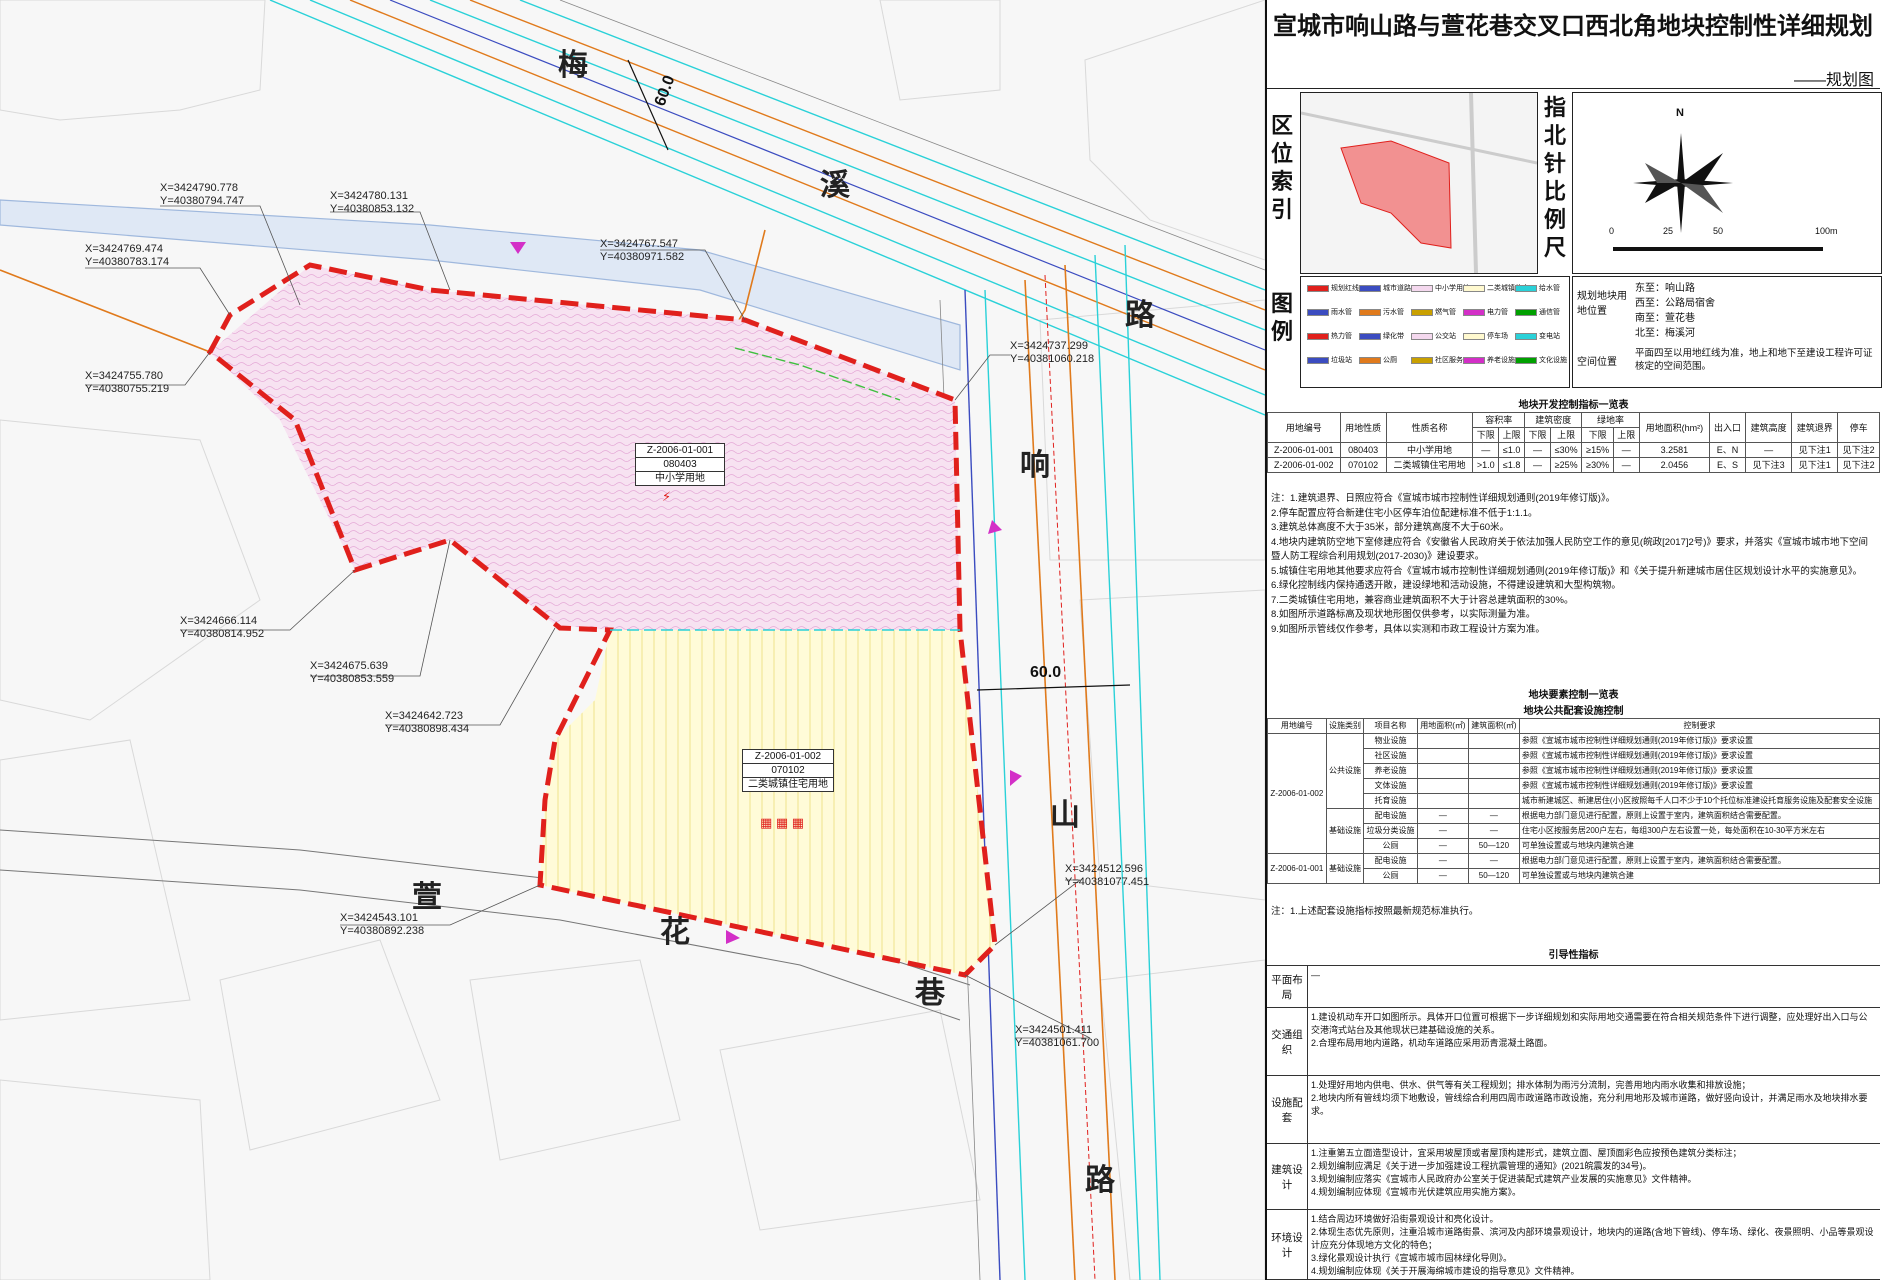  Describe the element at coordinates (1610, 420) in the screenshot. I see `ct-h-green: 绿地率` at that location.